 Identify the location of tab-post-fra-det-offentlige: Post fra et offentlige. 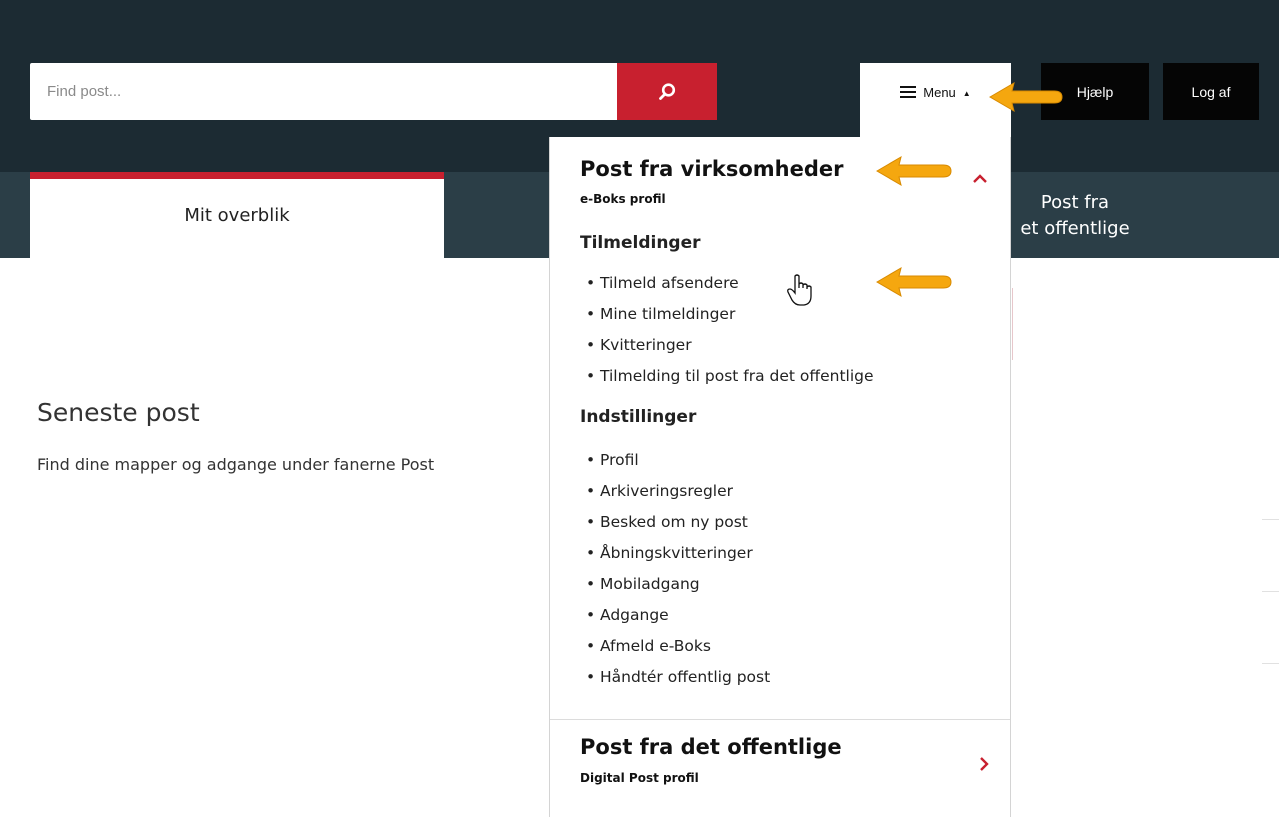
(1075, 216).